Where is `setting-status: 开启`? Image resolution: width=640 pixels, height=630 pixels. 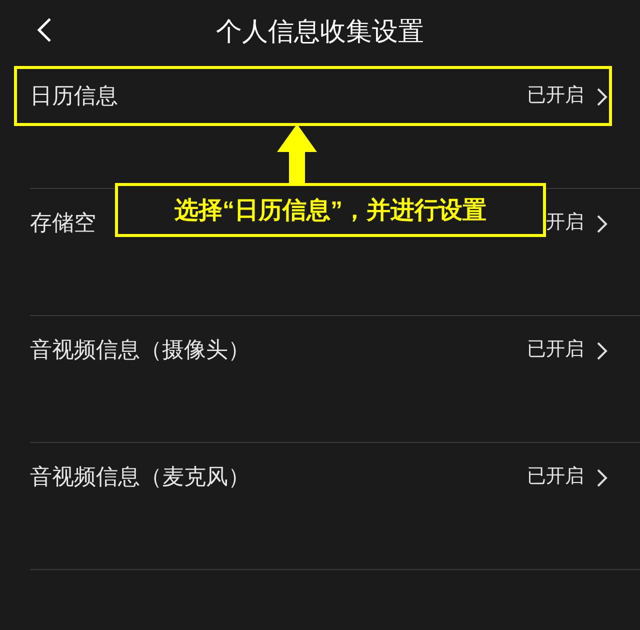 setting-status: 开启 is located at coordinates (565, 223).